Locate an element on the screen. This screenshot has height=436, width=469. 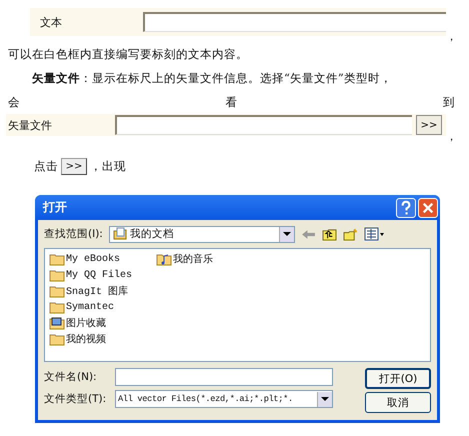
file-name-field is located at coordinates (224, 377).